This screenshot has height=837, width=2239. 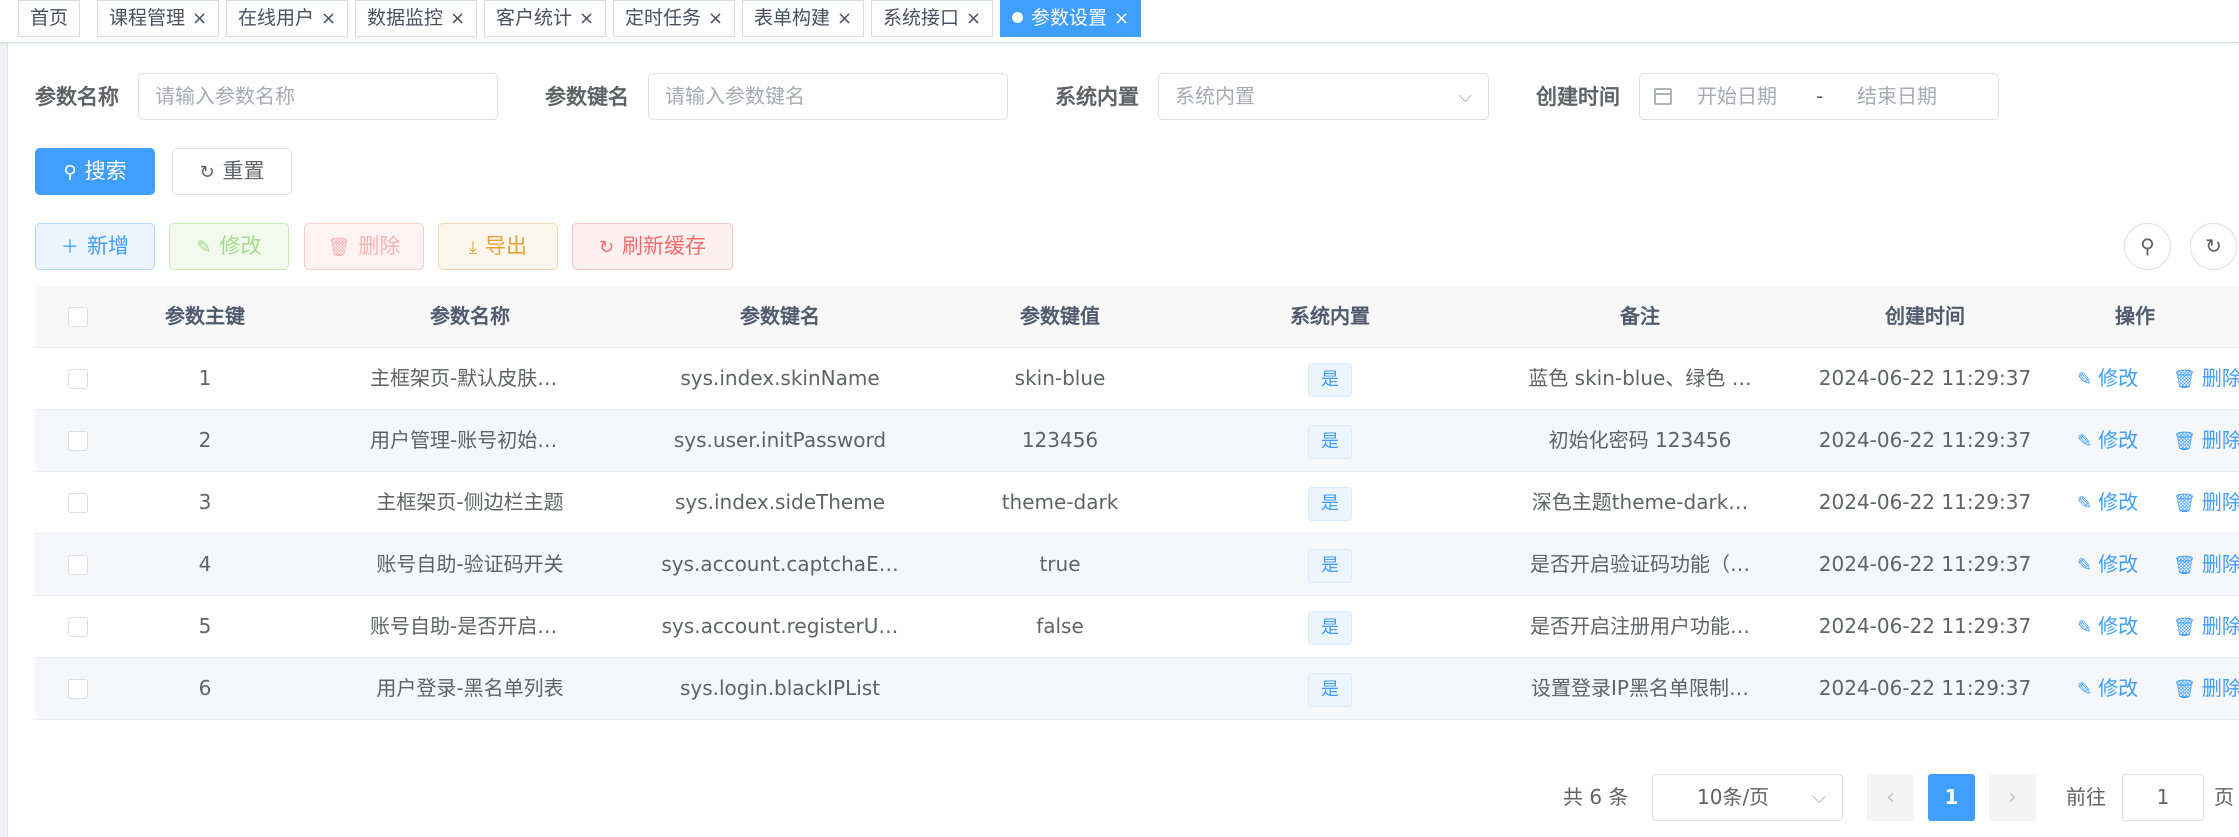 I want to click on edit-icon: ✎, so click(x=2085, y=441).